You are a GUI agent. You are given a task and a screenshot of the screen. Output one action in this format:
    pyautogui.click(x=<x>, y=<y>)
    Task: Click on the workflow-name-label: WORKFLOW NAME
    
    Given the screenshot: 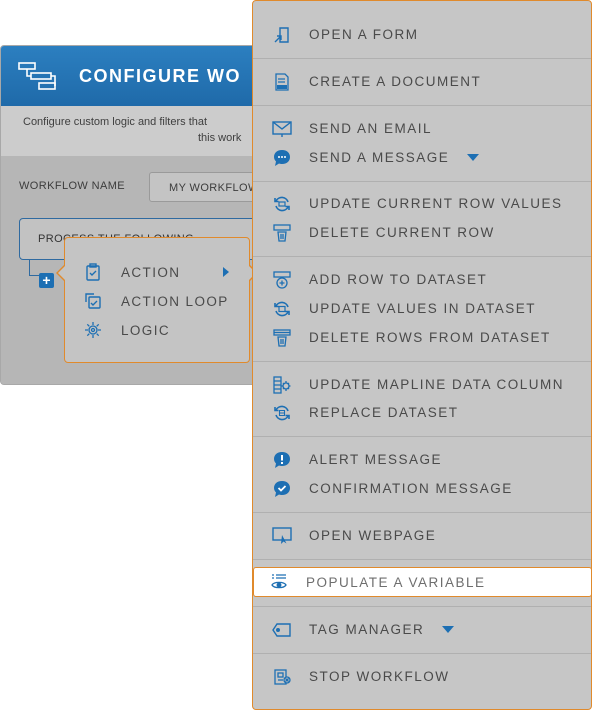 What is the action you would take?
    pyautogui.click(x=72, y=186)
    